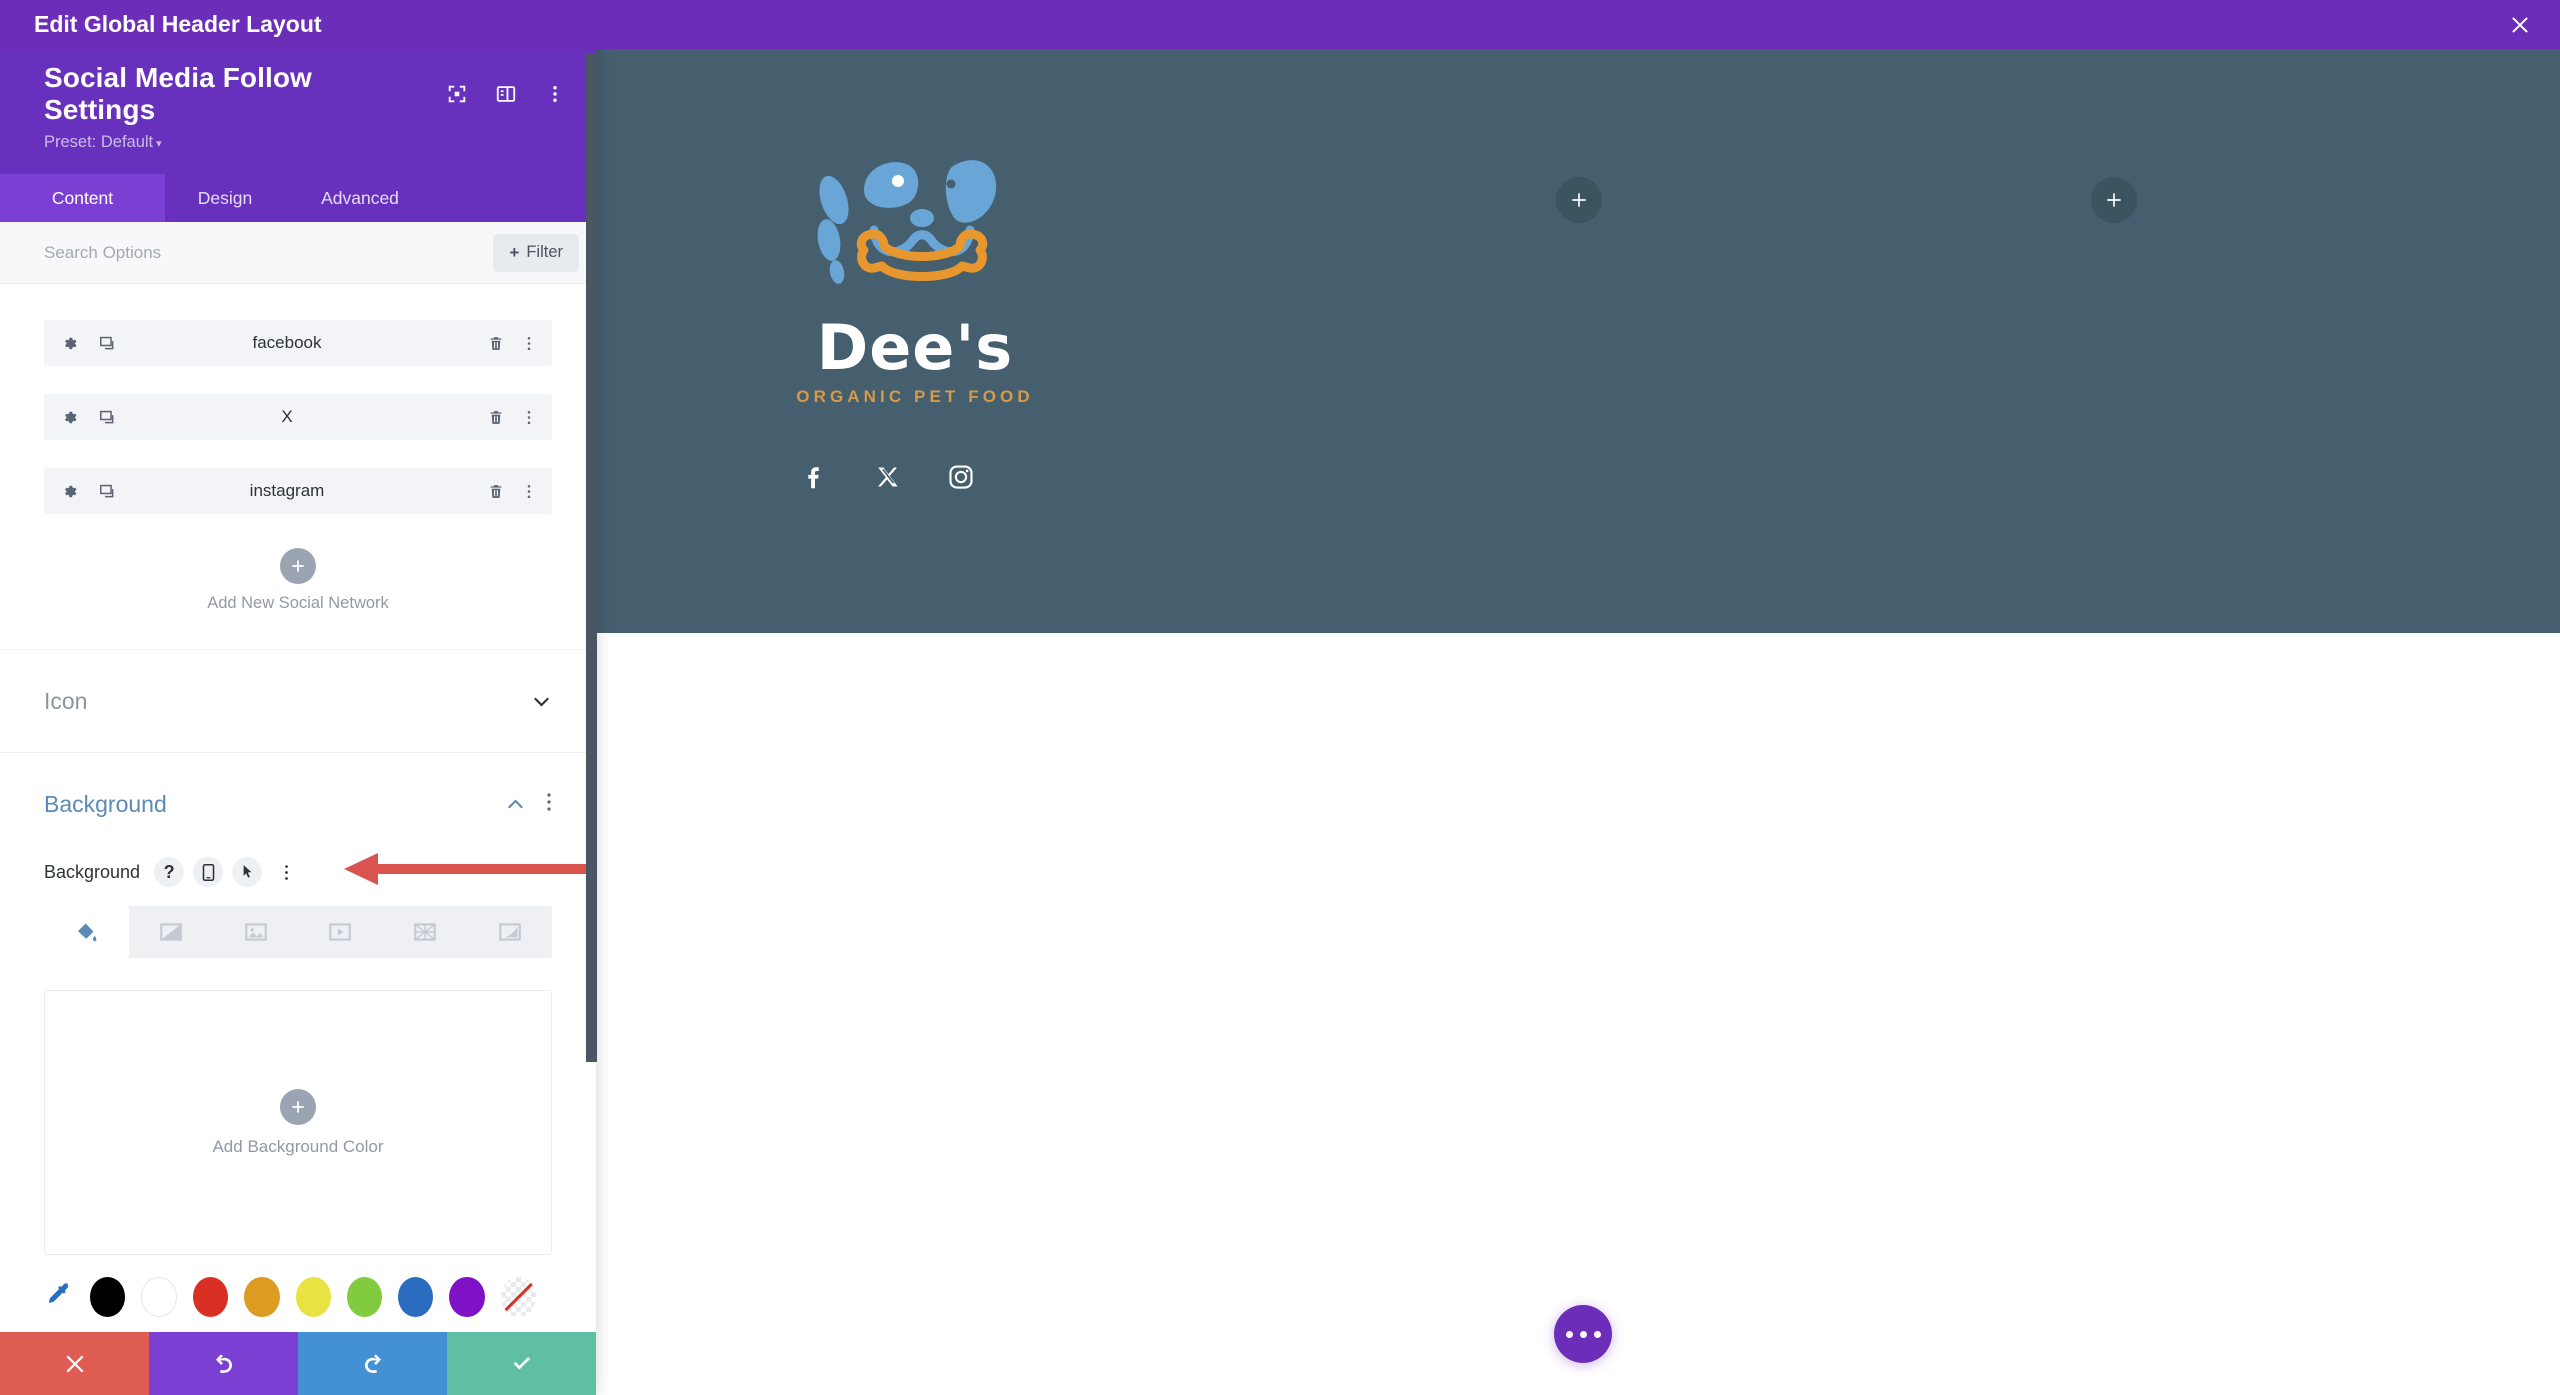 Image resolution: width=2560 pixels, height=1395 pixels. What do you see at coordinates (544, 252) in the screenshot?
I see `filter-button-label: Filter` at bounding box center [544, 252].